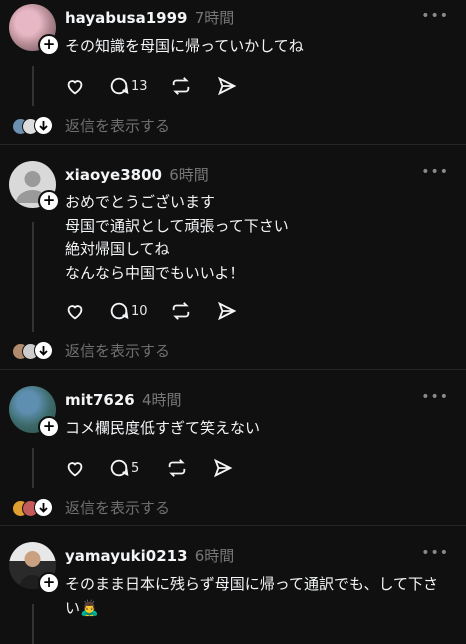 The width and height of the screenshot is (466, 644). What do you see at coordinates (252, 596) in the screenshot?
I see `post-text: そのまま日本に残らず母国に帰って通訳でも、して下さい🙇‍♂️` at bounding box center [252, 596].